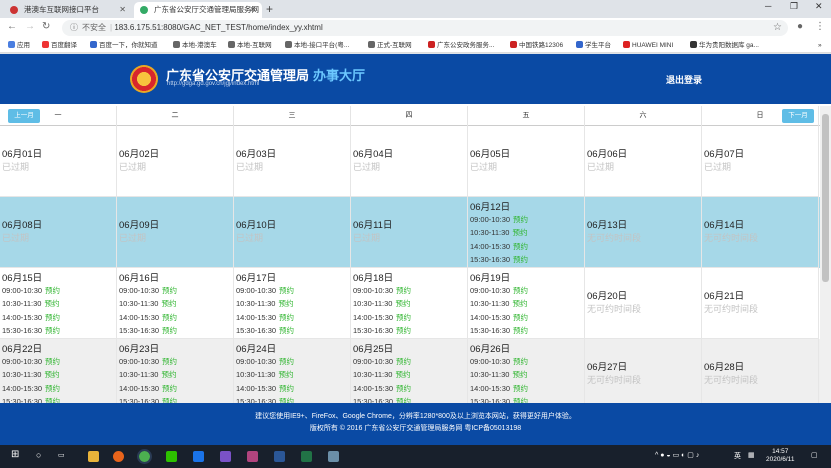 The width and height of the screenshot is (831, 468). I want to click on notifications-icon: ▢, so click(814, 455).